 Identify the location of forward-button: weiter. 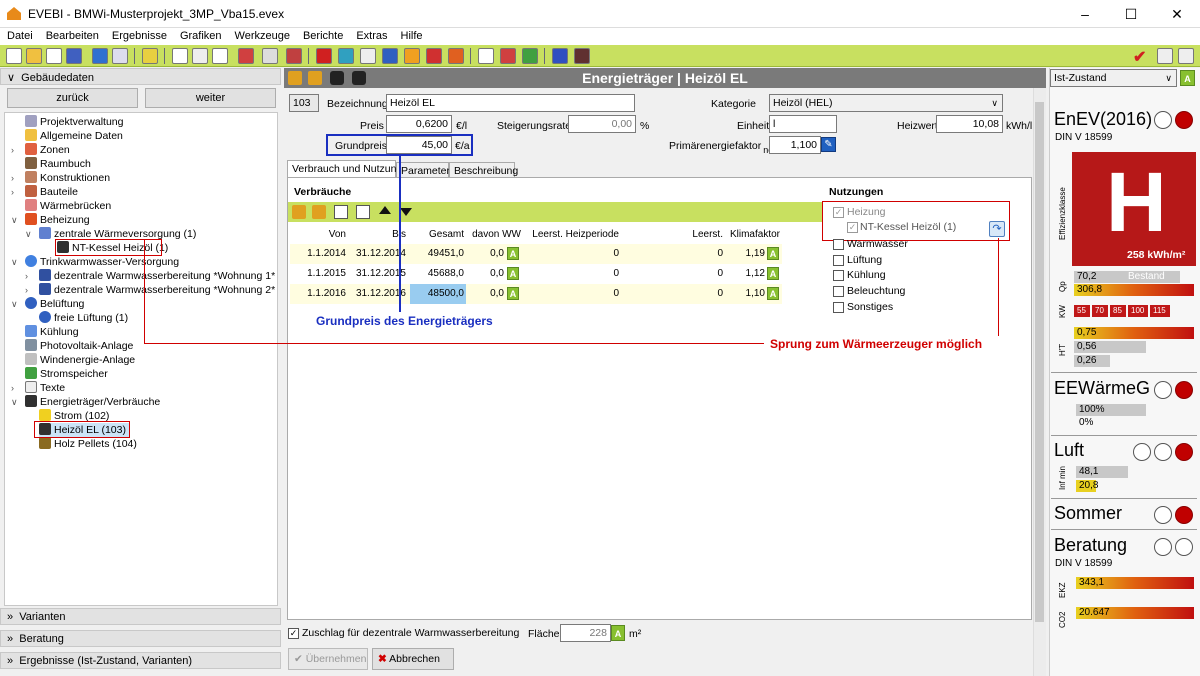
(210, 98).